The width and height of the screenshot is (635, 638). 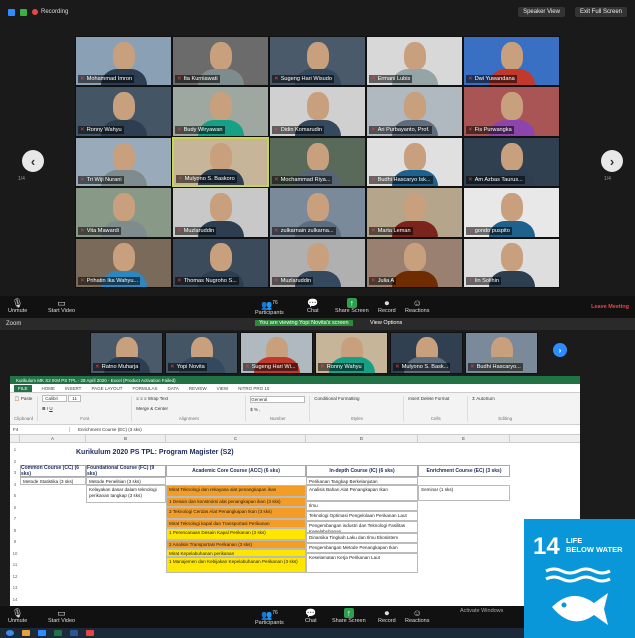 I want to click on column-letter: D, so click(x=362, y=438).